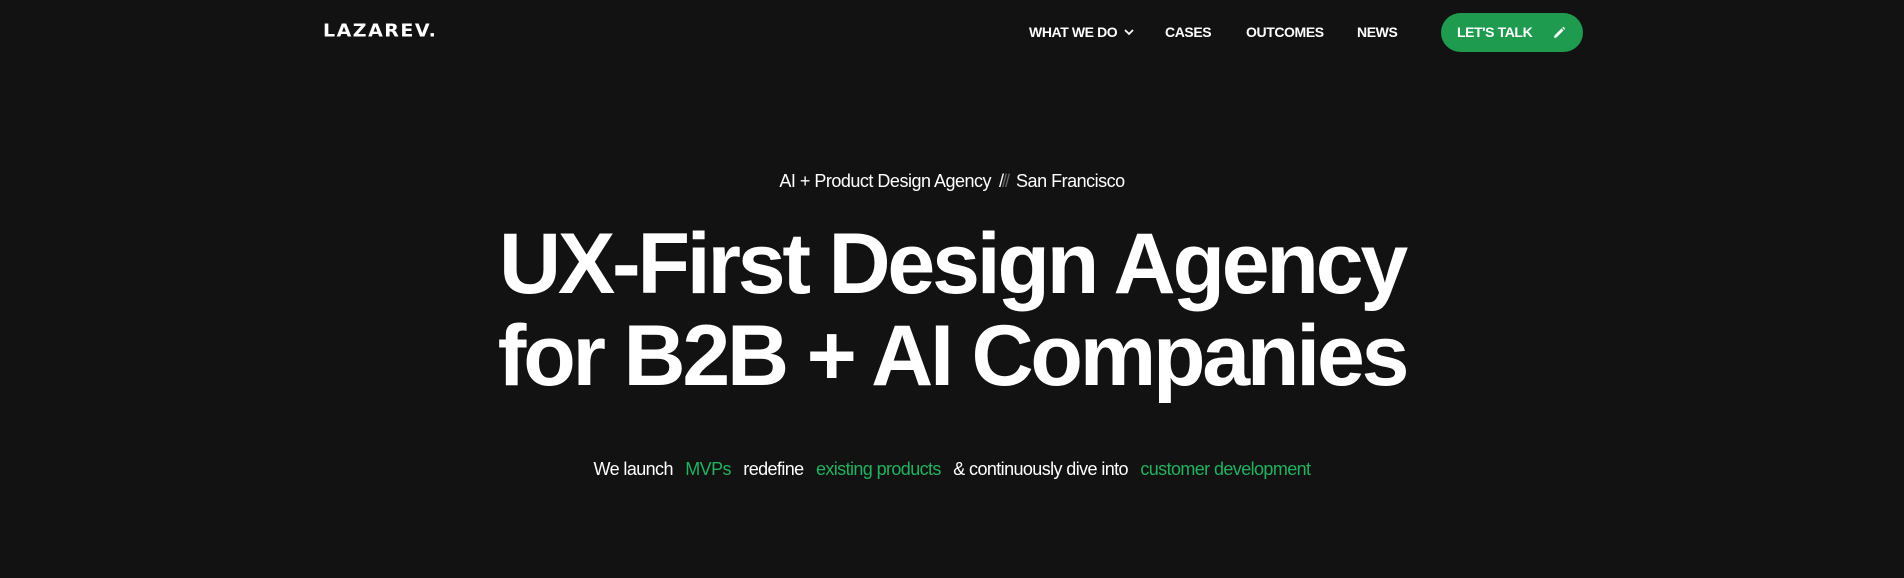  Describe the element at coordinates (773, 469) in the screenshot. I see `subline-text: redefine` at that location.